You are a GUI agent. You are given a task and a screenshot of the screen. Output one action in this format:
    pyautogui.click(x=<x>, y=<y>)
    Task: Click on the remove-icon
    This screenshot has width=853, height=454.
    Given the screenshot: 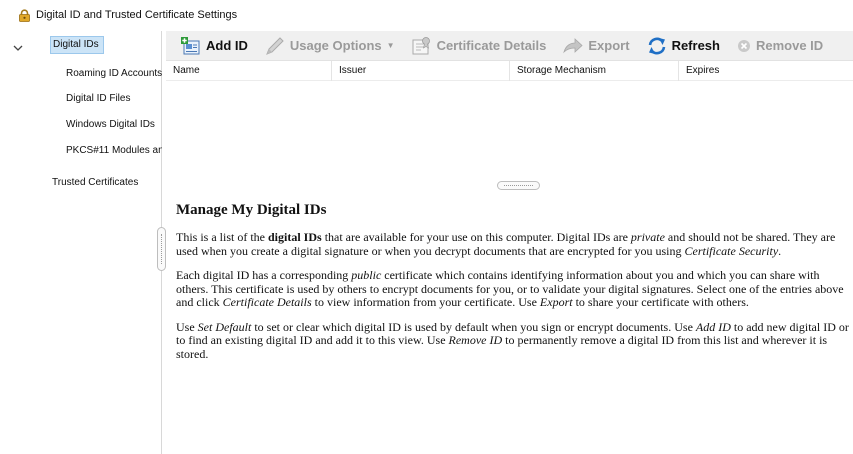 What is the action you would take?
    pyautogui.click(x=744, y=46)
    